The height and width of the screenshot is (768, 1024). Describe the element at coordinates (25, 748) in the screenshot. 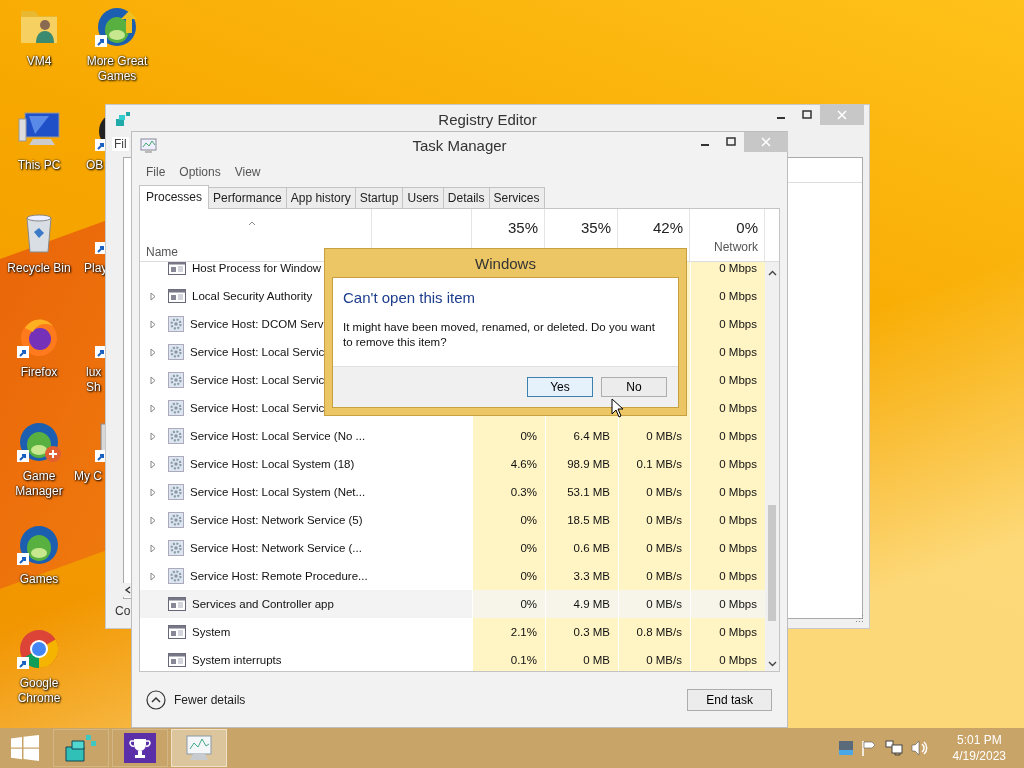

I see `windows-logo-icon` at that location.